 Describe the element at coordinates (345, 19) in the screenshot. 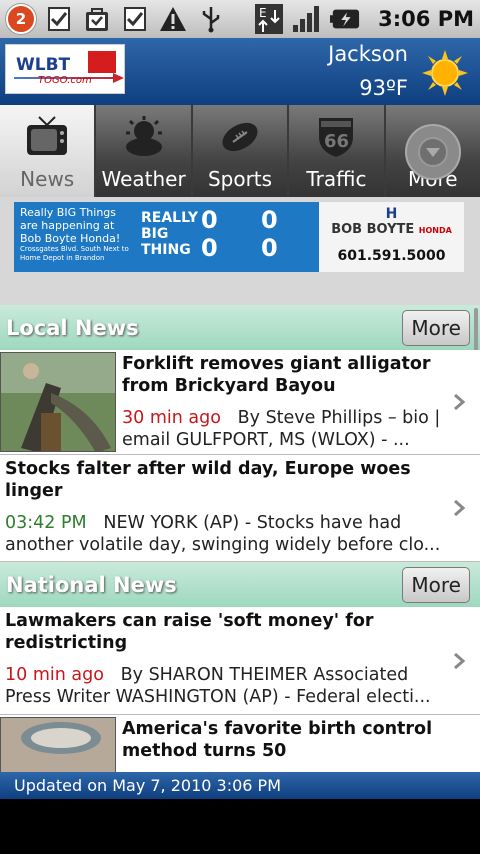

I see `battery-icon` at that location.